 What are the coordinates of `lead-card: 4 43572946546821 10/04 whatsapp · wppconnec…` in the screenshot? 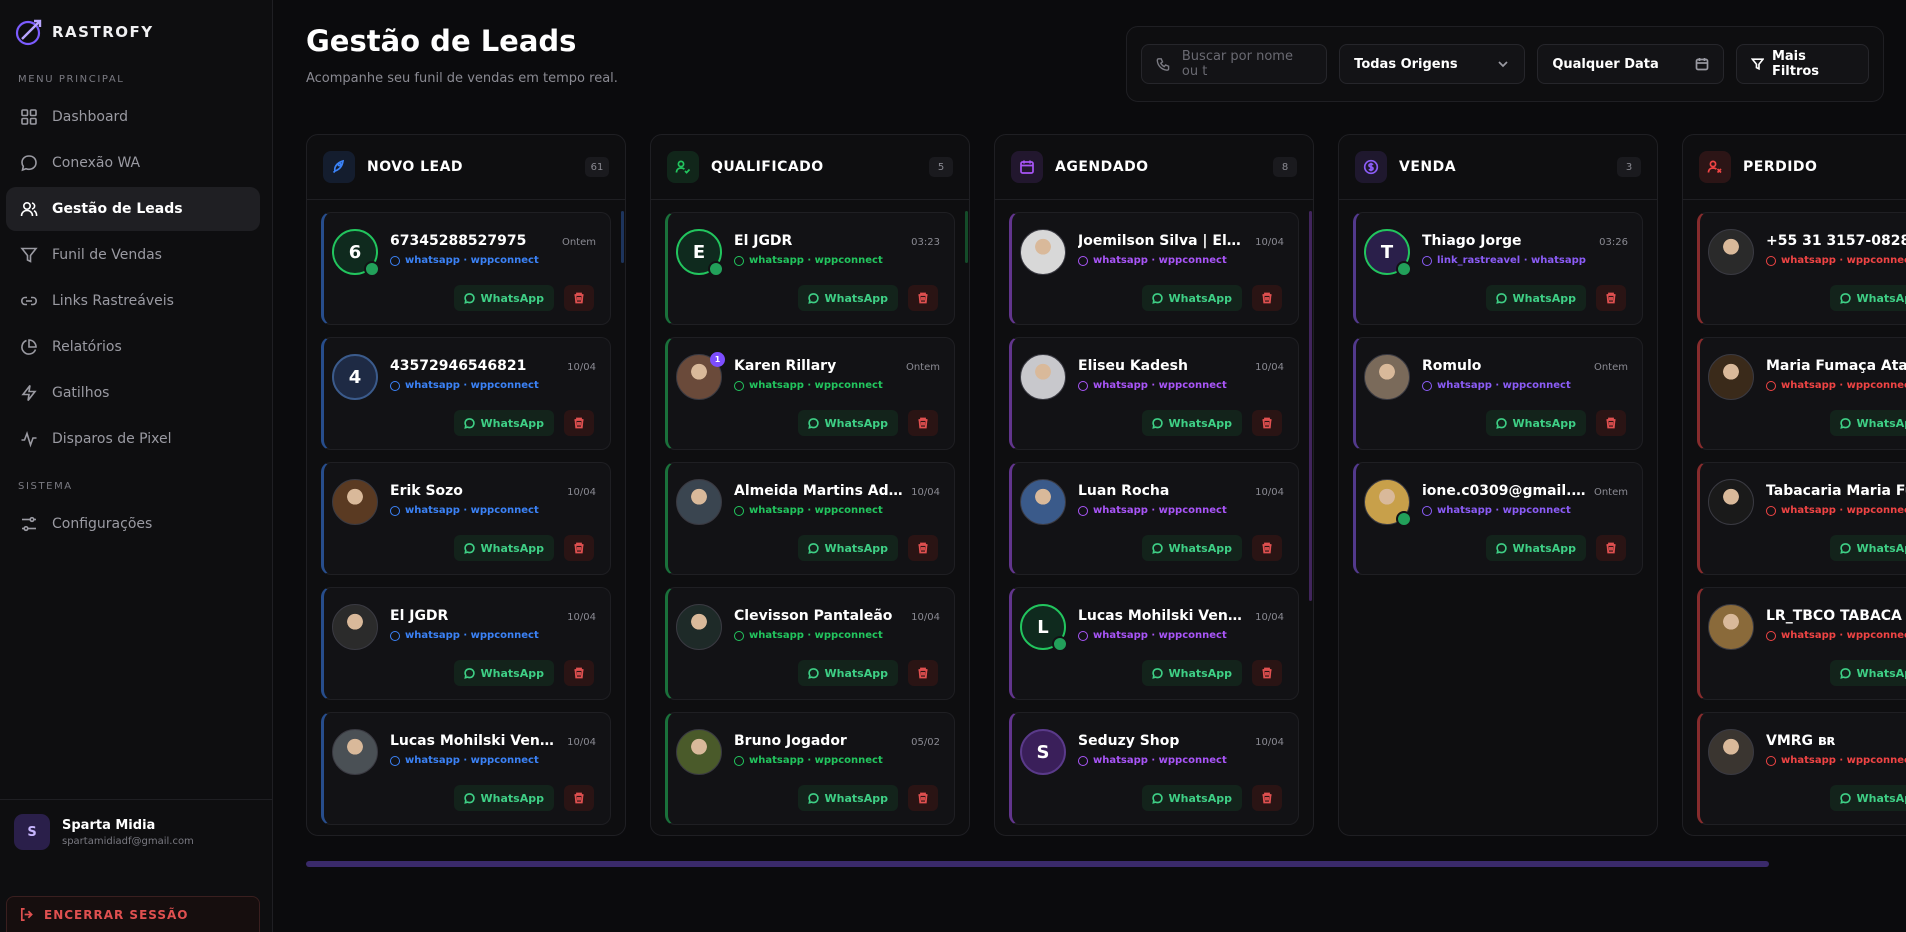 It's located at (466, 393).